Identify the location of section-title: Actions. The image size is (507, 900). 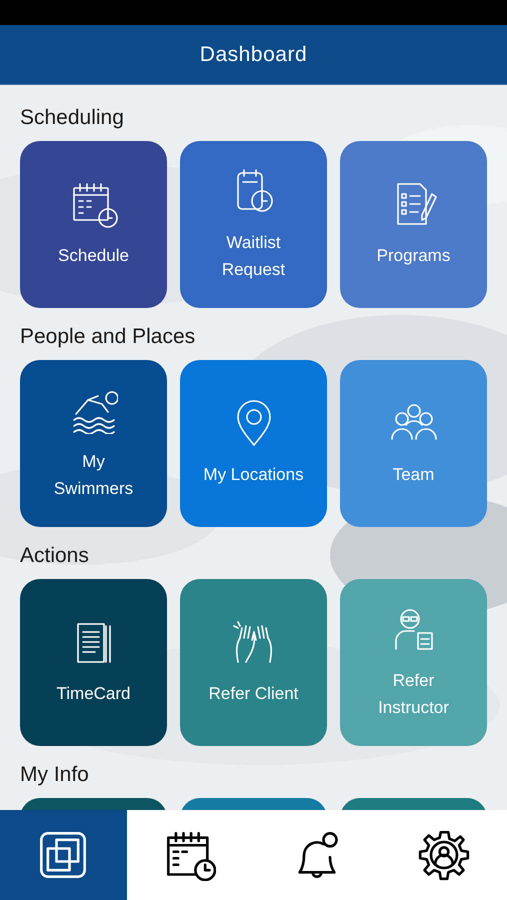
(55, 556).